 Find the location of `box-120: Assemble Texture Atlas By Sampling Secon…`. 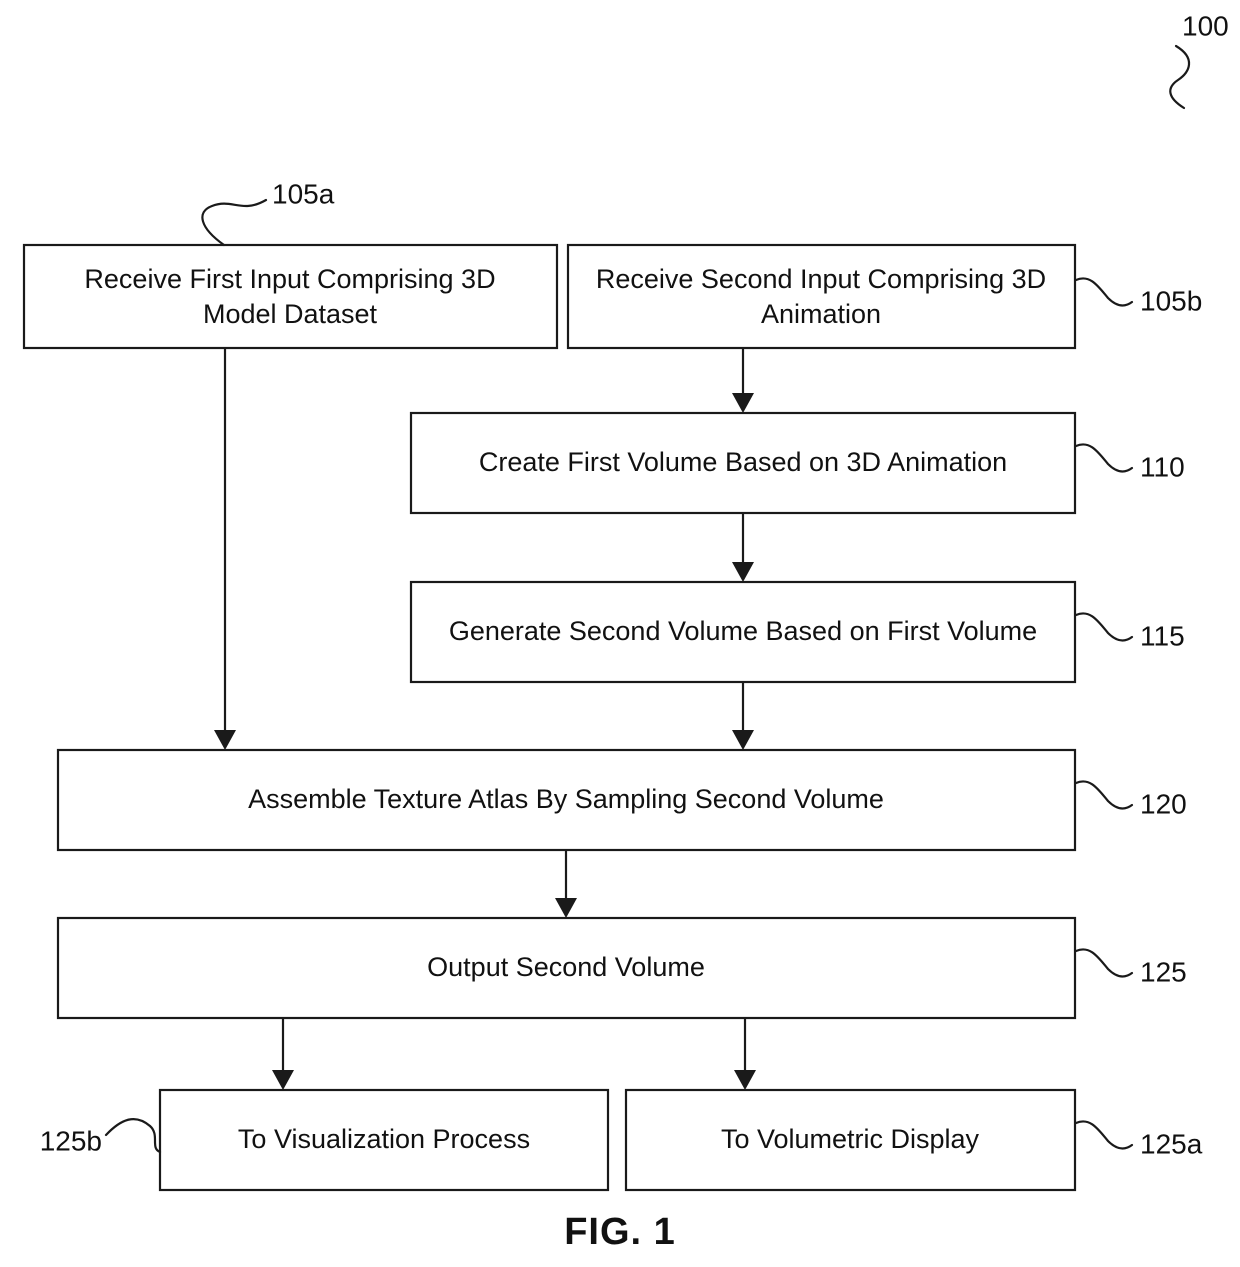

box-120: Assemble Texture Atlas By Sampling Secon… is located at coordinates (566, 800).